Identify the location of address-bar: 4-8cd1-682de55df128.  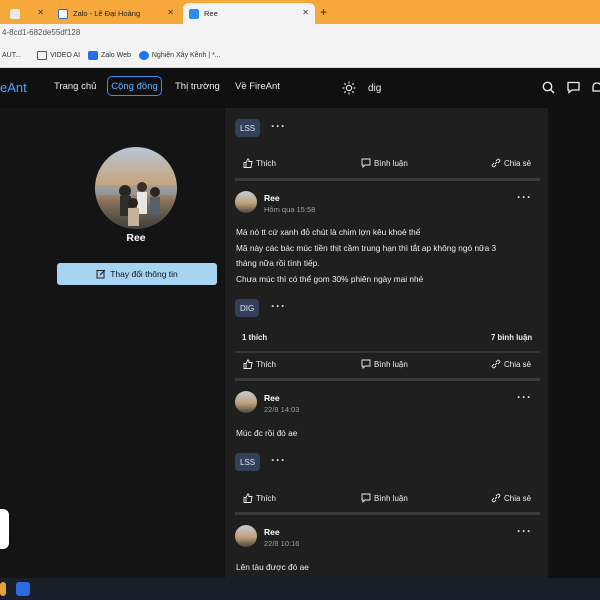
(300, 34).